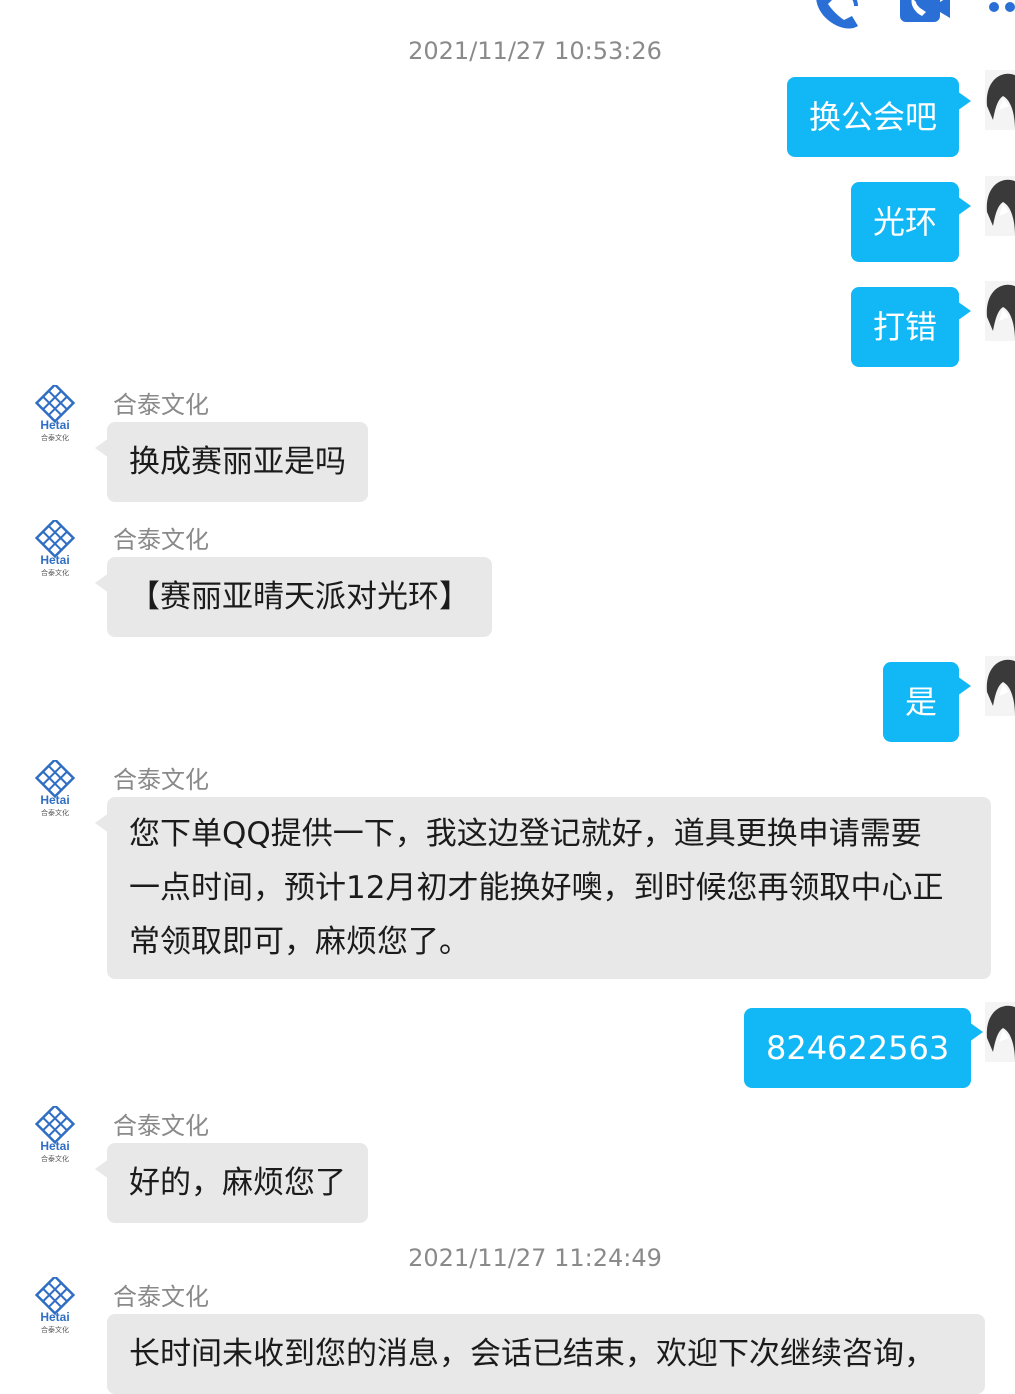  I want to click on incoming-message-bubble: 长时间未收到您的消息，会话已结束，欢迎下次继续咨询，, so click(546, 1354).